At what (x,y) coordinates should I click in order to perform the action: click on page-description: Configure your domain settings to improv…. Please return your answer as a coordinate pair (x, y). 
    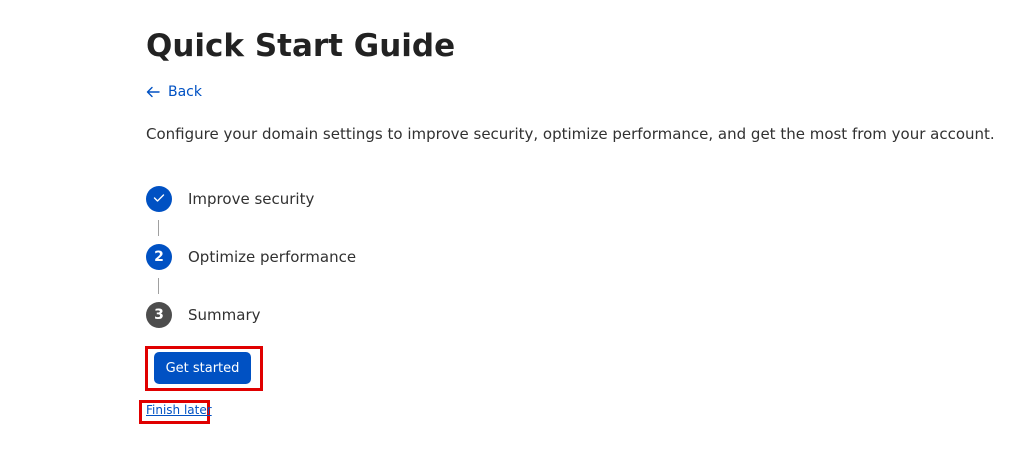
    Looking at the image, I should click on (570, 134).